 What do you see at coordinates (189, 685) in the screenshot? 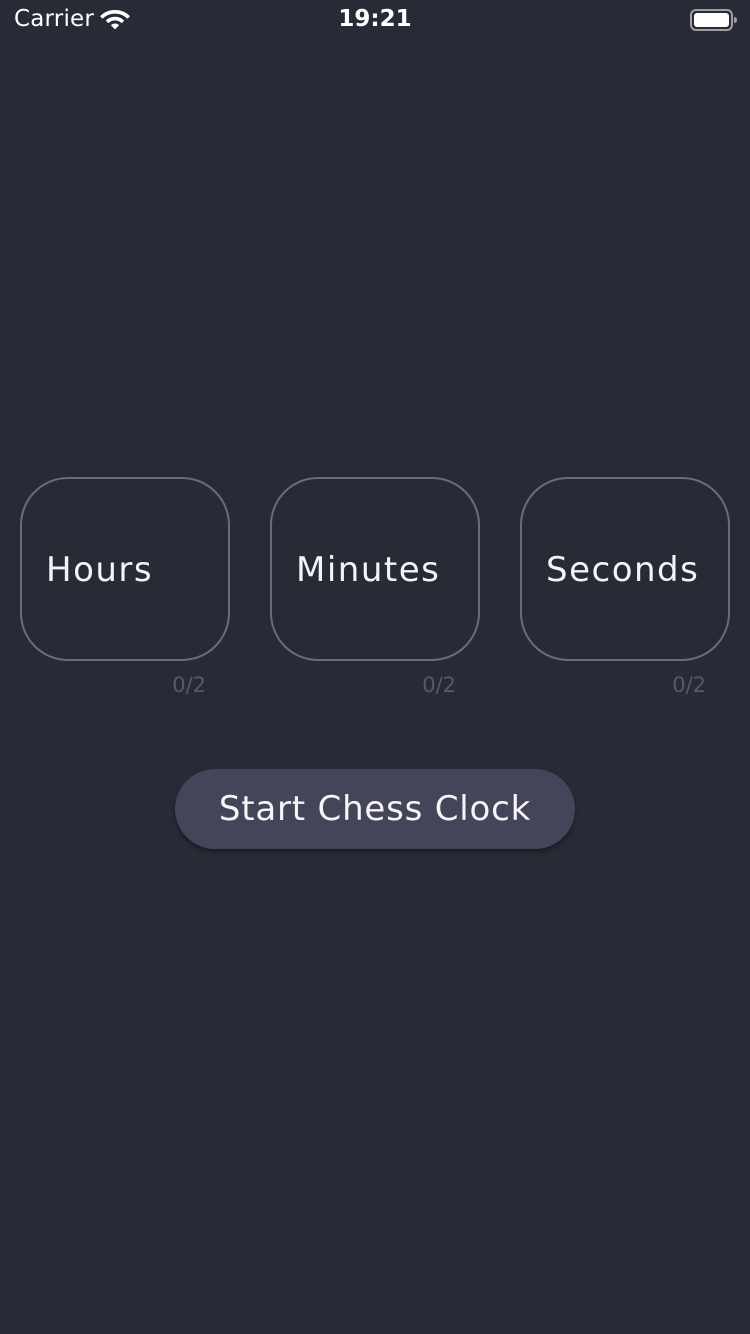
I see `hours-counter: 0/2` at bounding box center [189, 685].